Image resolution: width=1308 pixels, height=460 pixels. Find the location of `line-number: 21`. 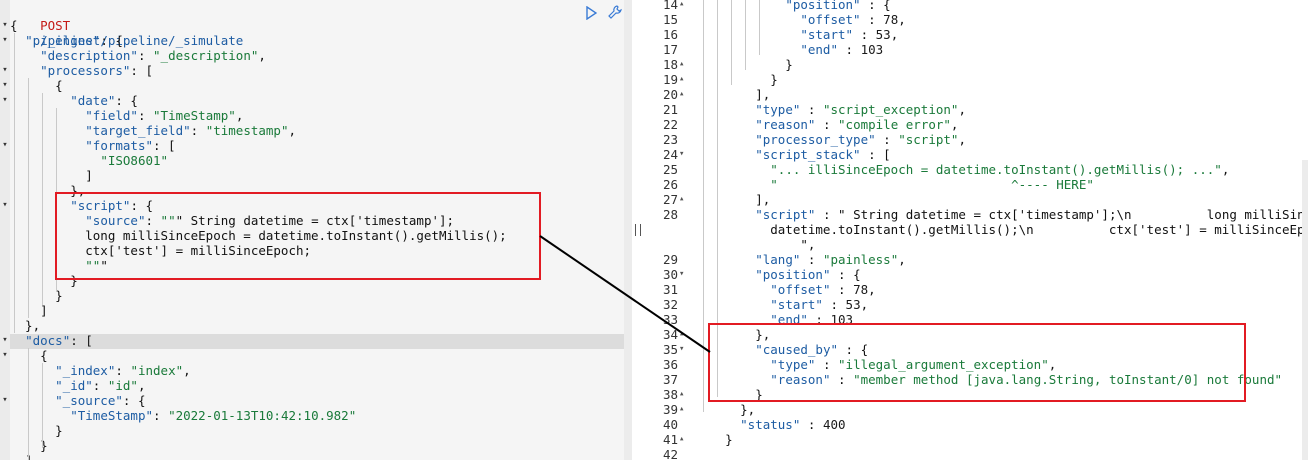

line-number: 21 is located at coordinates (670, 109).